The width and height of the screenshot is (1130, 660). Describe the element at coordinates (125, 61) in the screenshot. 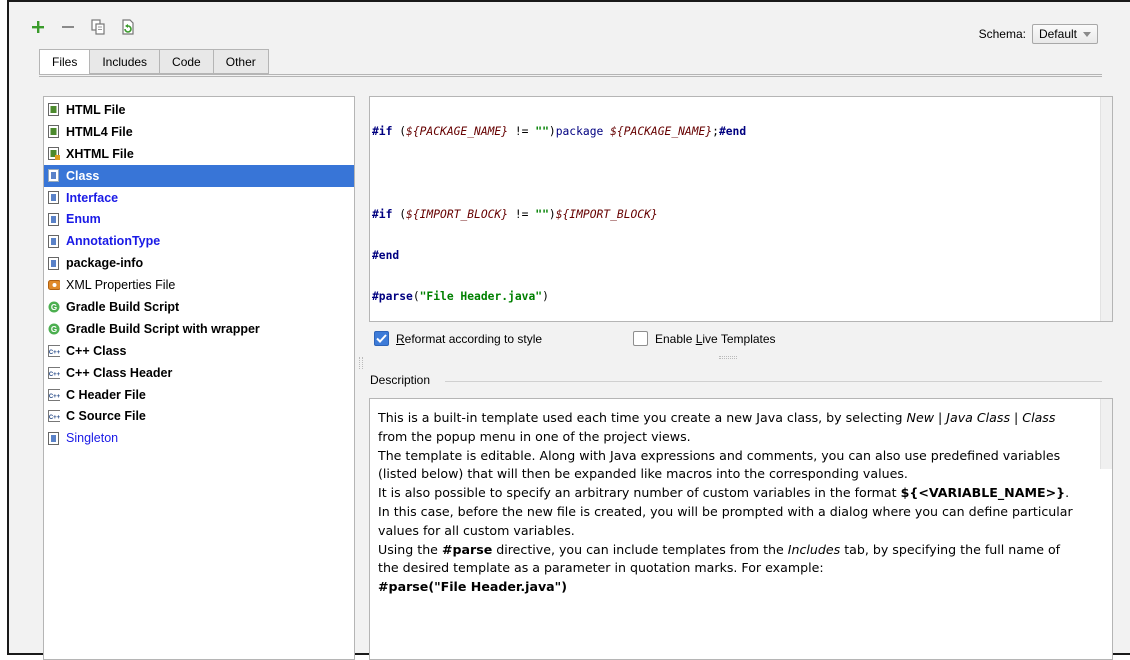

I see `tab-includes: Includes` at that location.